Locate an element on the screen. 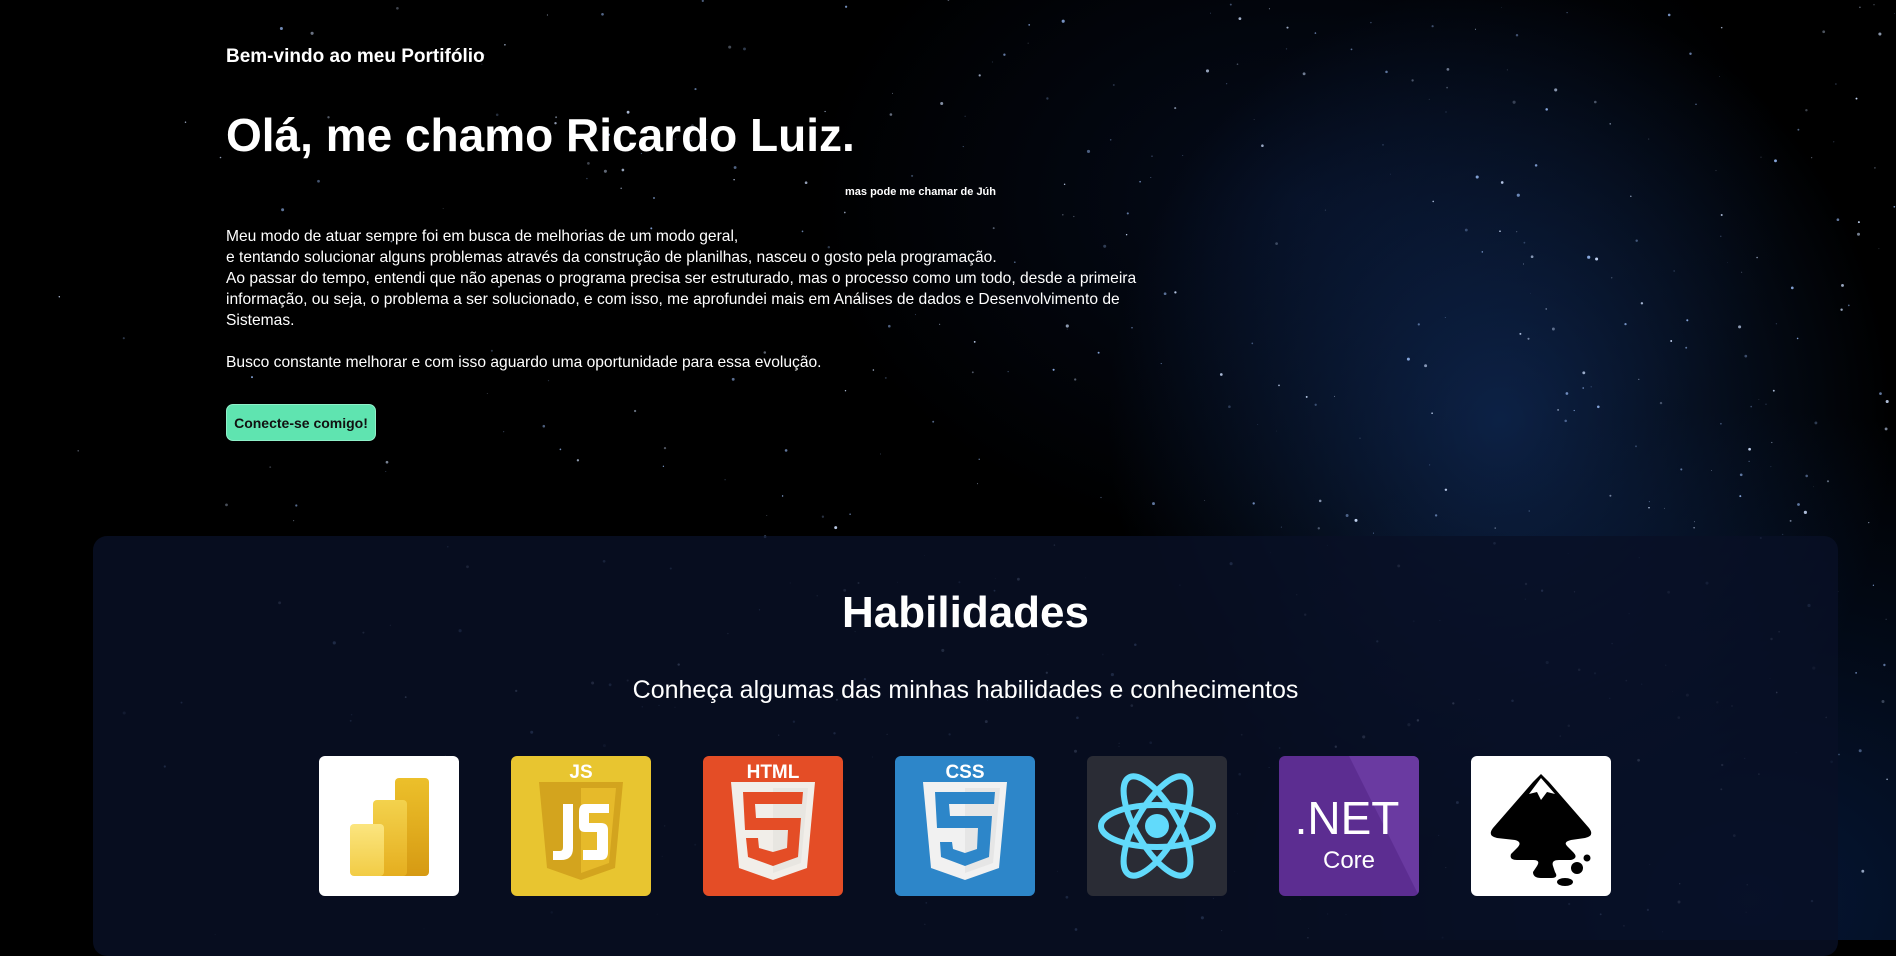  react-icon is located at coordinates (1157, 826).